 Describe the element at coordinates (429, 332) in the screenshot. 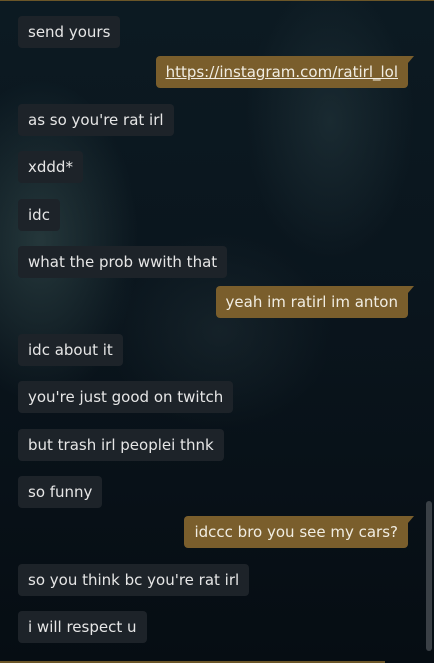

I see `scrollbar` at that location.